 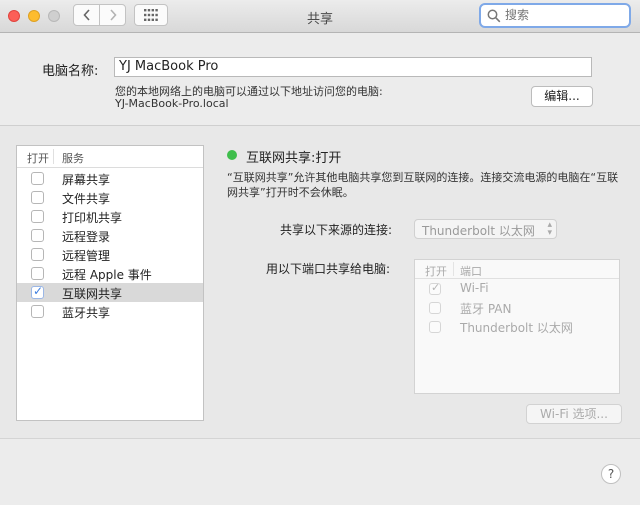 I want to click on status-indicator-icon, so click(x=232, y=155).